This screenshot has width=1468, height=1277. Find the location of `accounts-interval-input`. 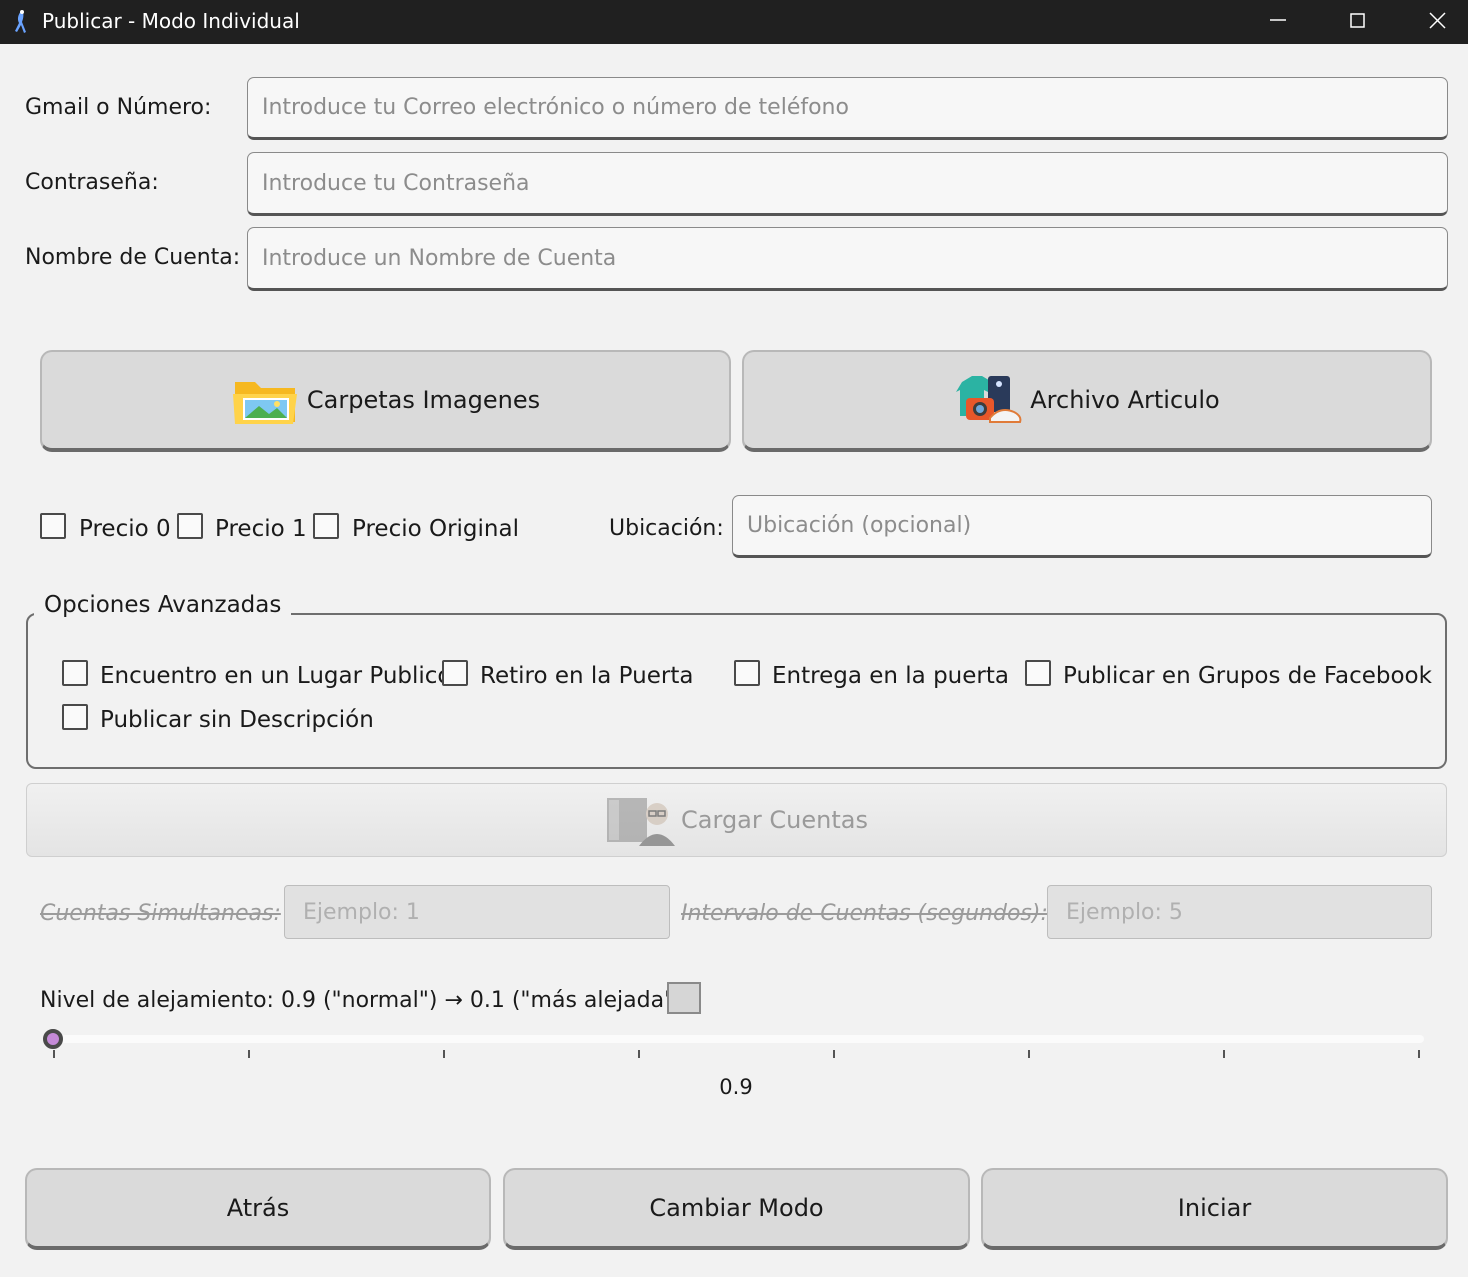

accounts-interval-input is located at coordinates (1239, 912).